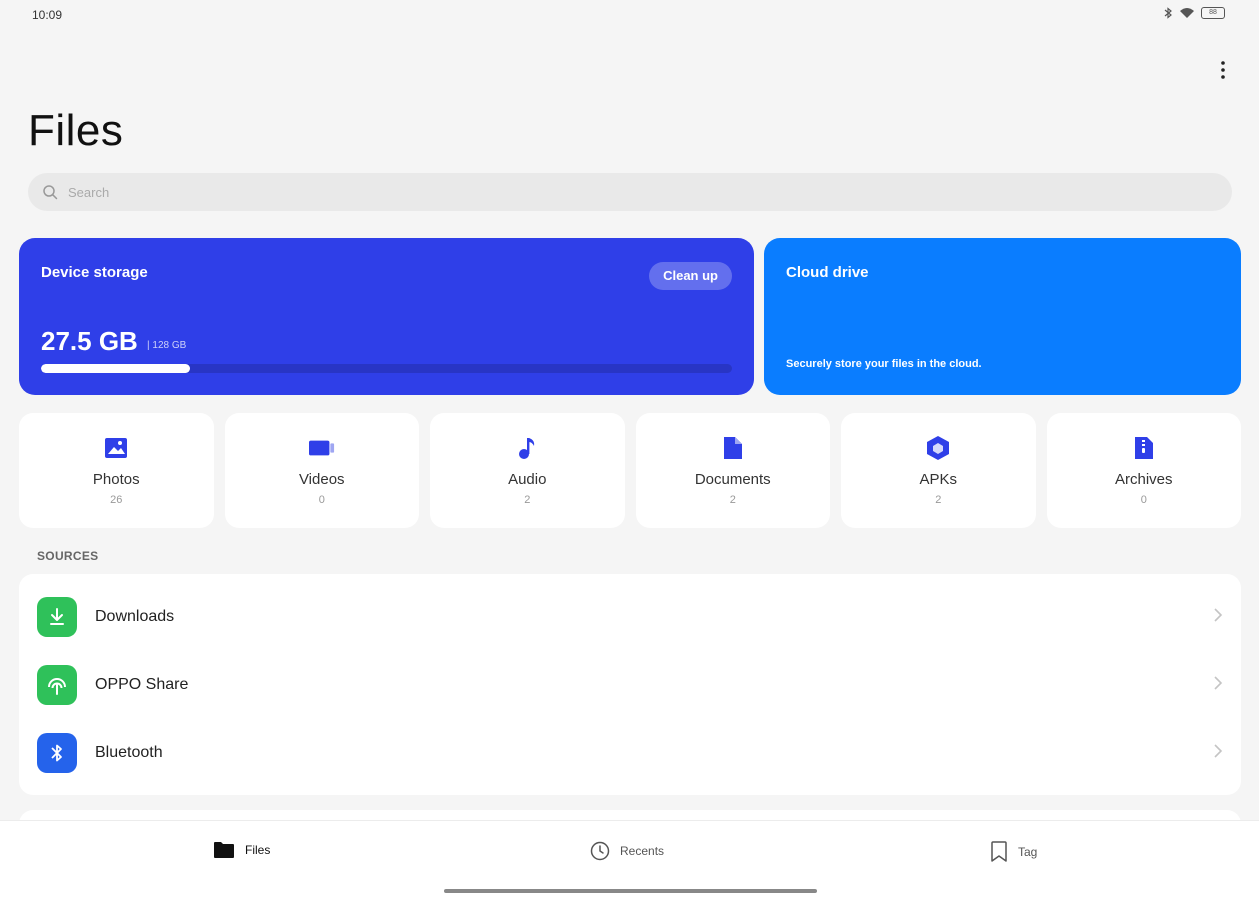 The height and width of the screenshot is (900, 1259). Describe the element at coordinates (1187, 13) in the screenshot. I see `wifi-icon` at that location.